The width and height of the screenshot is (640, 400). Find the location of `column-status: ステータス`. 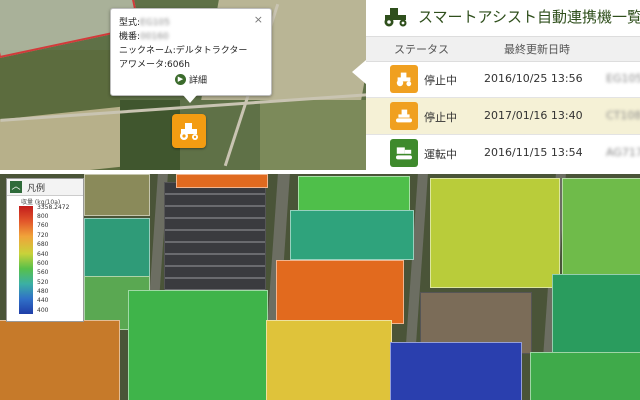

column-status: ステータス is located at coordinates (421, 49).